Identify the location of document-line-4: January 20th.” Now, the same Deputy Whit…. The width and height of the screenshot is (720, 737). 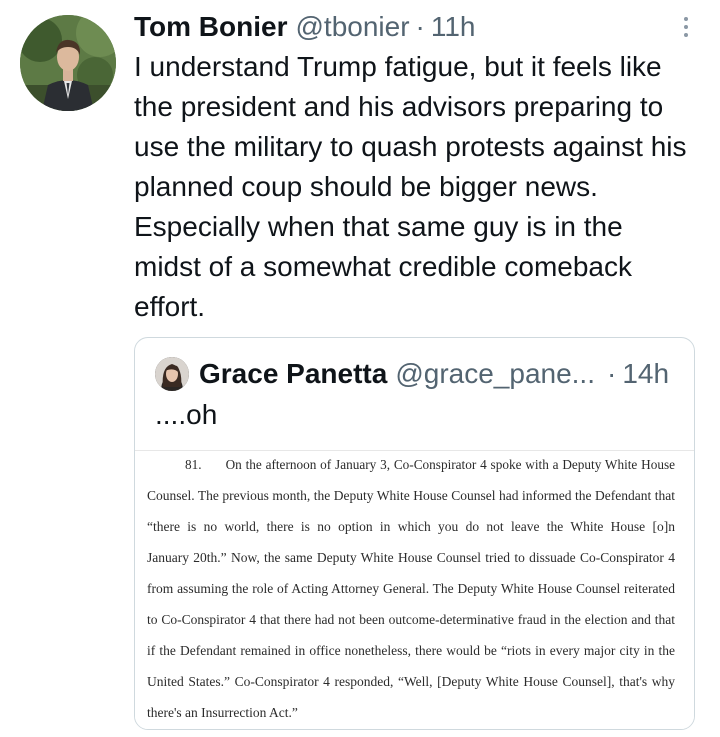
(411, 557).